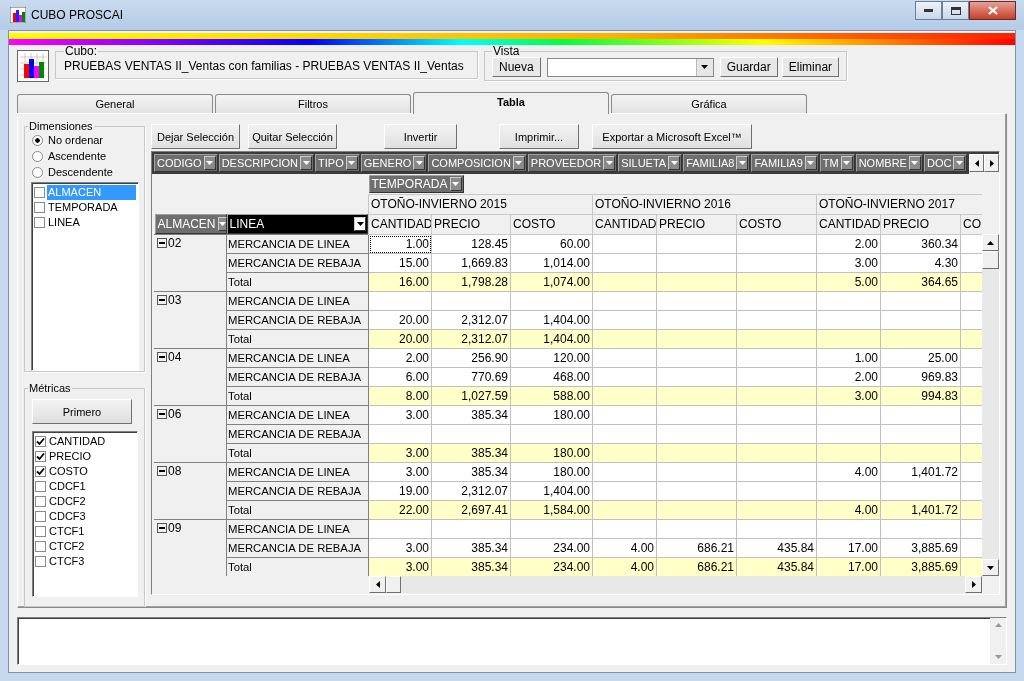 The image size is (1024, 681). Describe the element at coordinates (80, 172) in the screenshot. I see `radio-label: Descendente` at that location.